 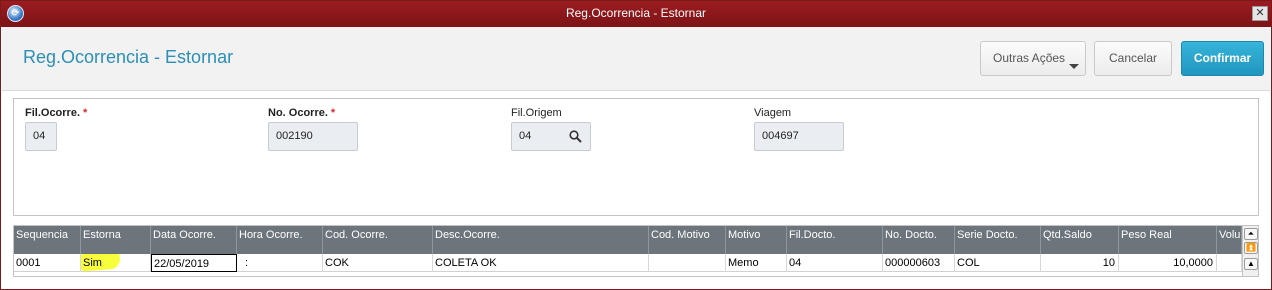 I want to click on column-header: Fil.Docto., so click(x=835, y=240).